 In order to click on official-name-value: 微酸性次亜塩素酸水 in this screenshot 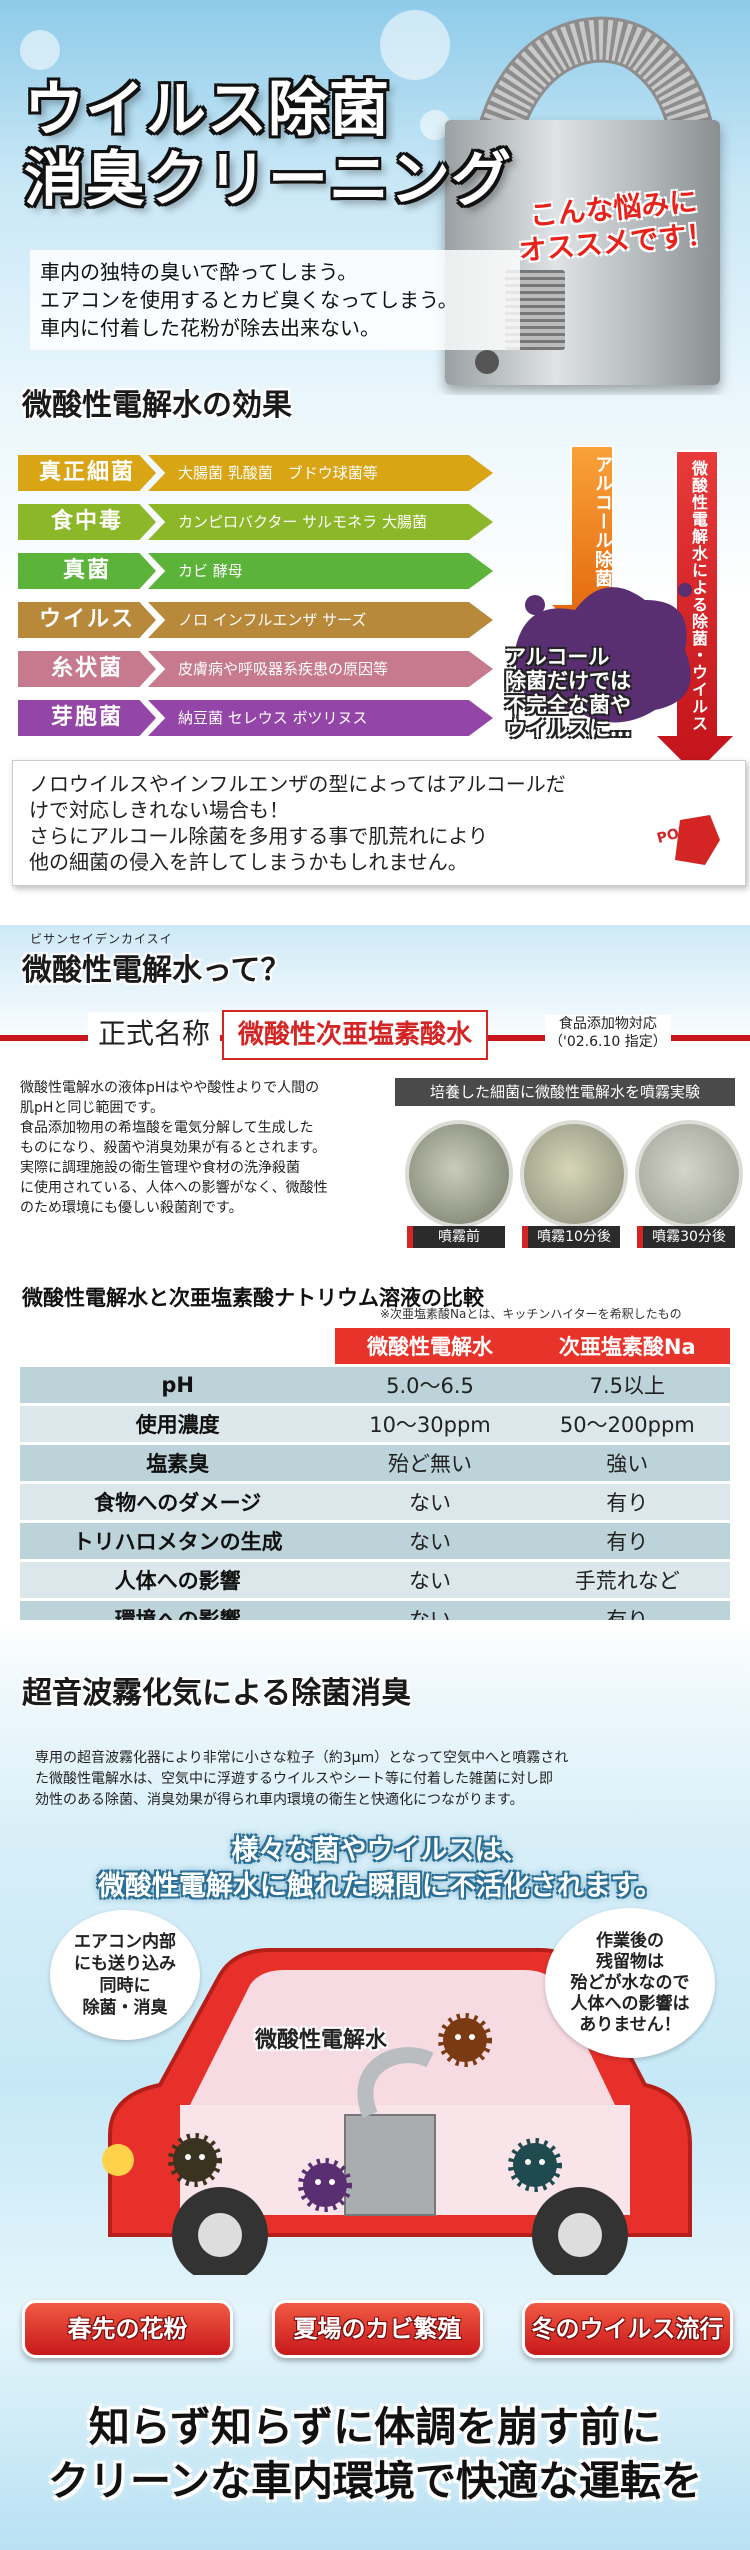, I will do `click(355, 1035)`.